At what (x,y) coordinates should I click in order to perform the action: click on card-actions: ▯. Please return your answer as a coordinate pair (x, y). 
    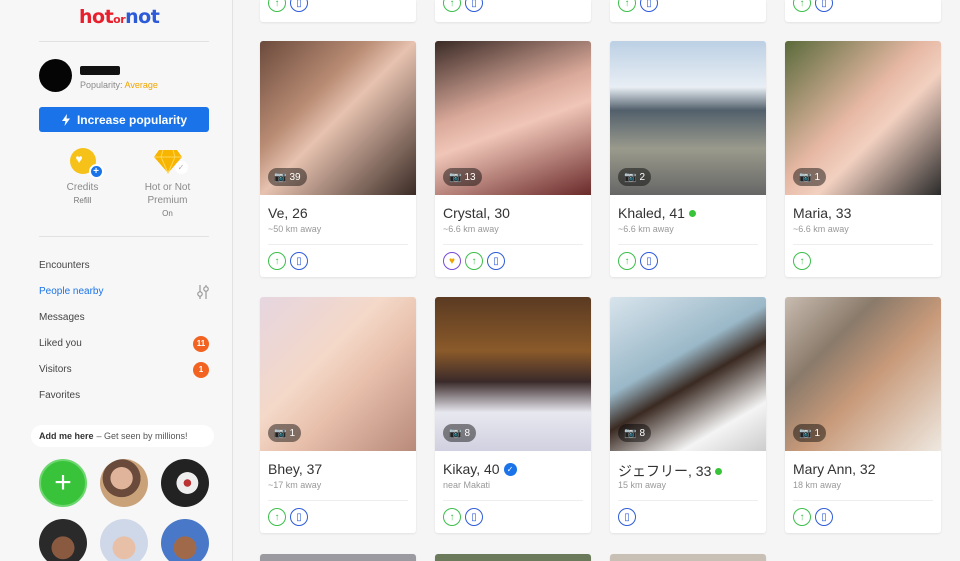
    Looking at the image, I should click on (627, 517).